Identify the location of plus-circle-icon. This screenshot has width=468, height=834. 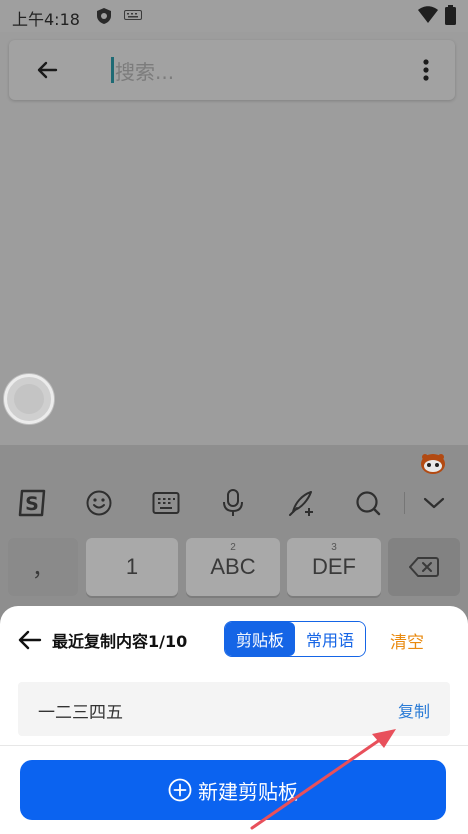
(180, 790).